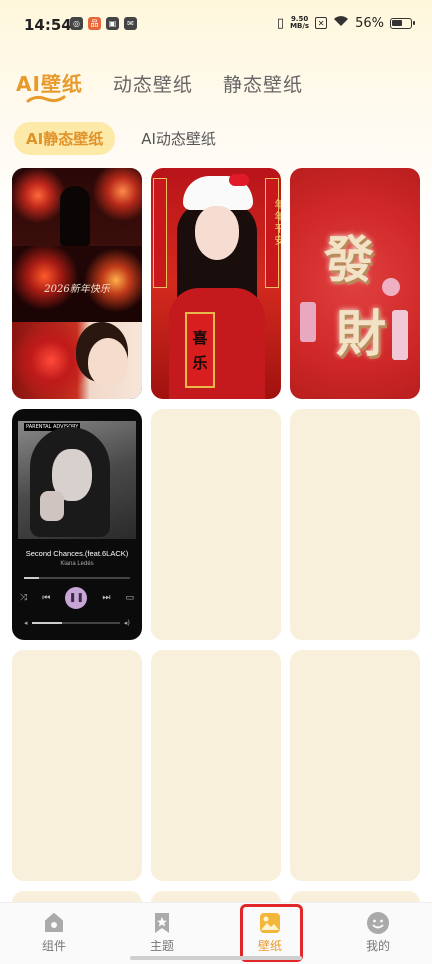 This screenshot has width=432, height=964. I want to click on nav-me: 我的, so click(378, 933).